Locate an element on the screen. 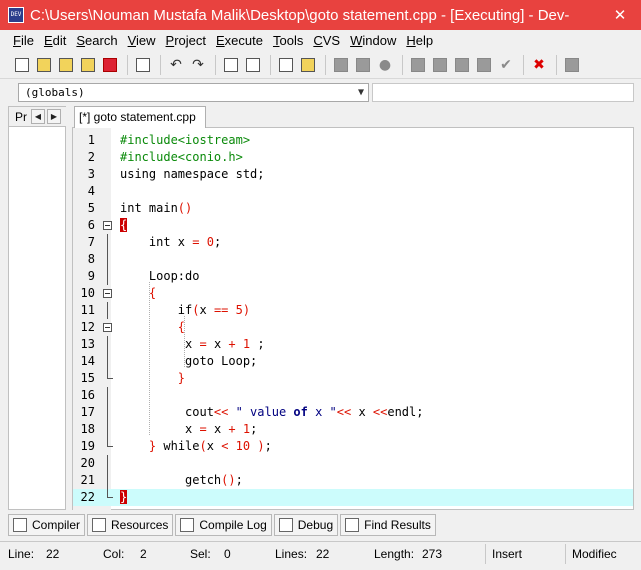 This screenshot has height=570, width=641. line-number: 4 is located at coordinates (91, 191).